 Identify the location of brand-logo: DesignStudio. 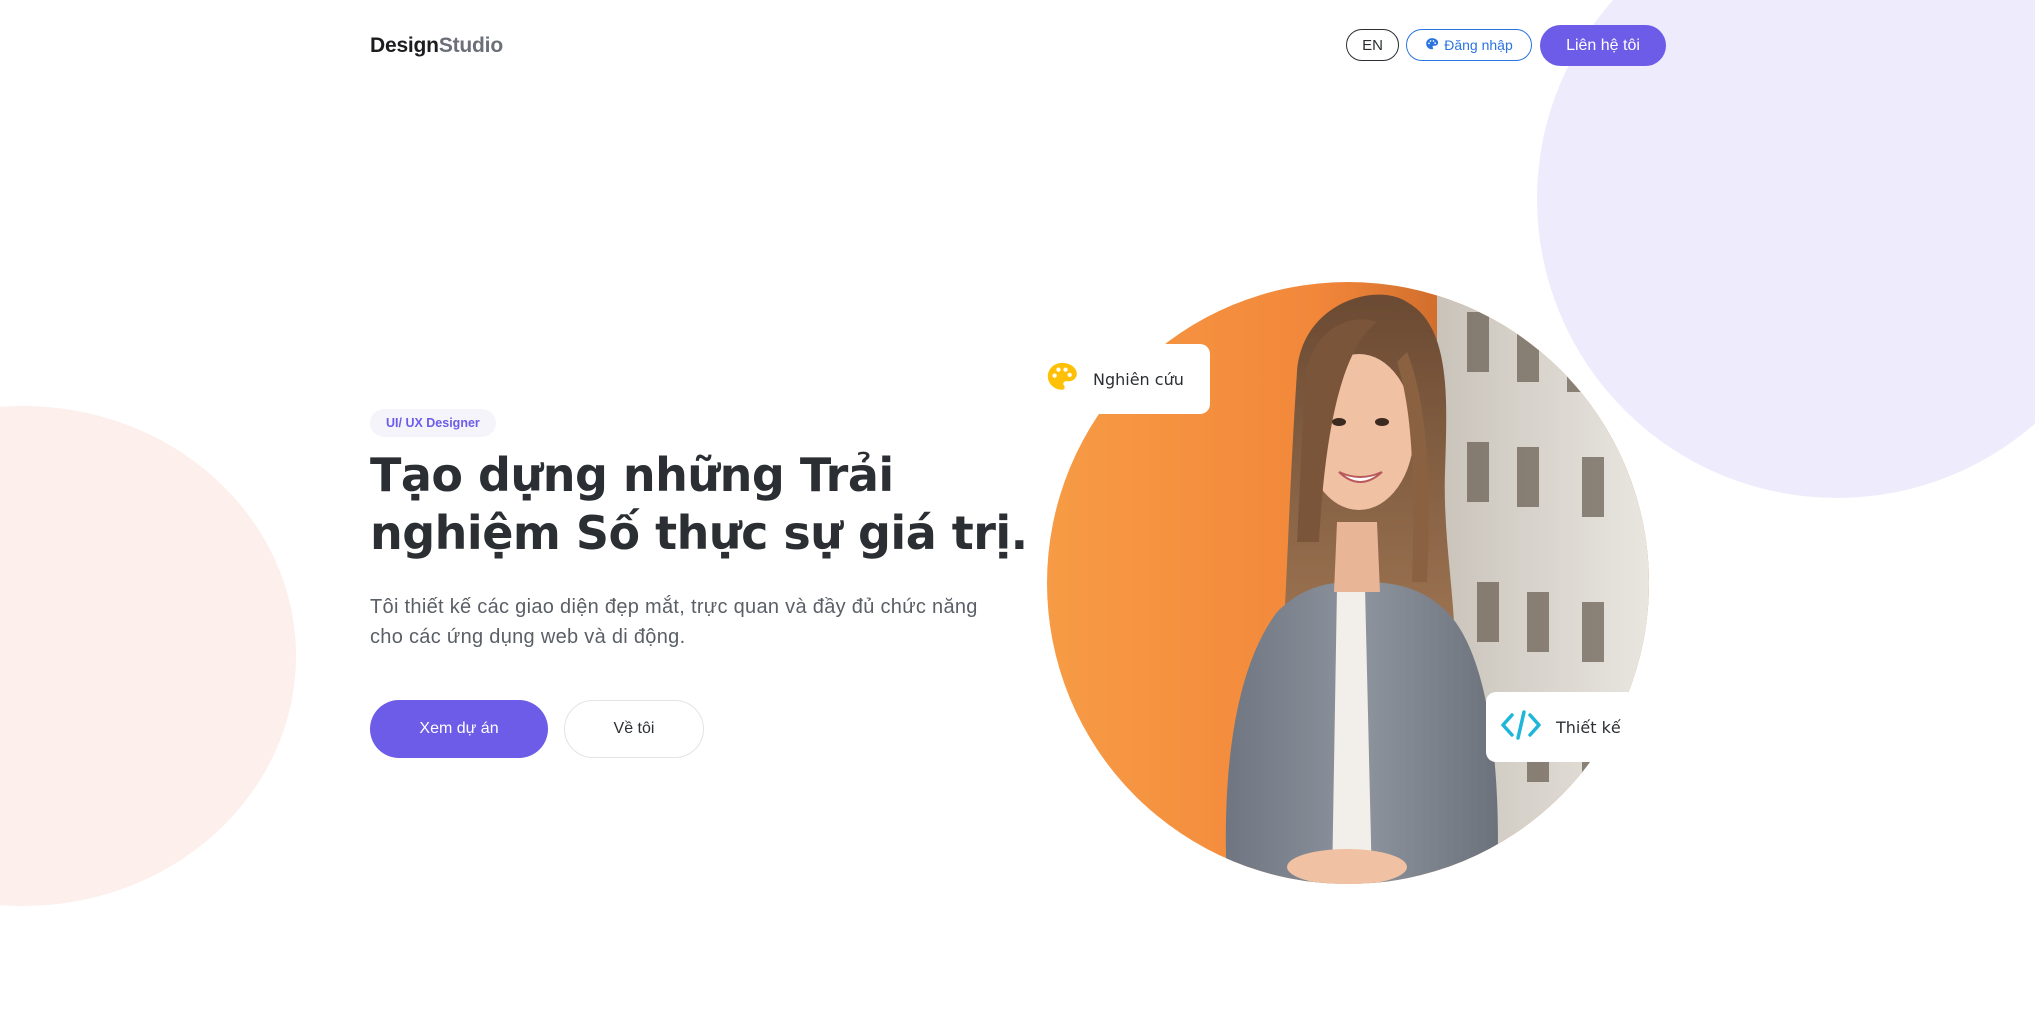
(436, 46).